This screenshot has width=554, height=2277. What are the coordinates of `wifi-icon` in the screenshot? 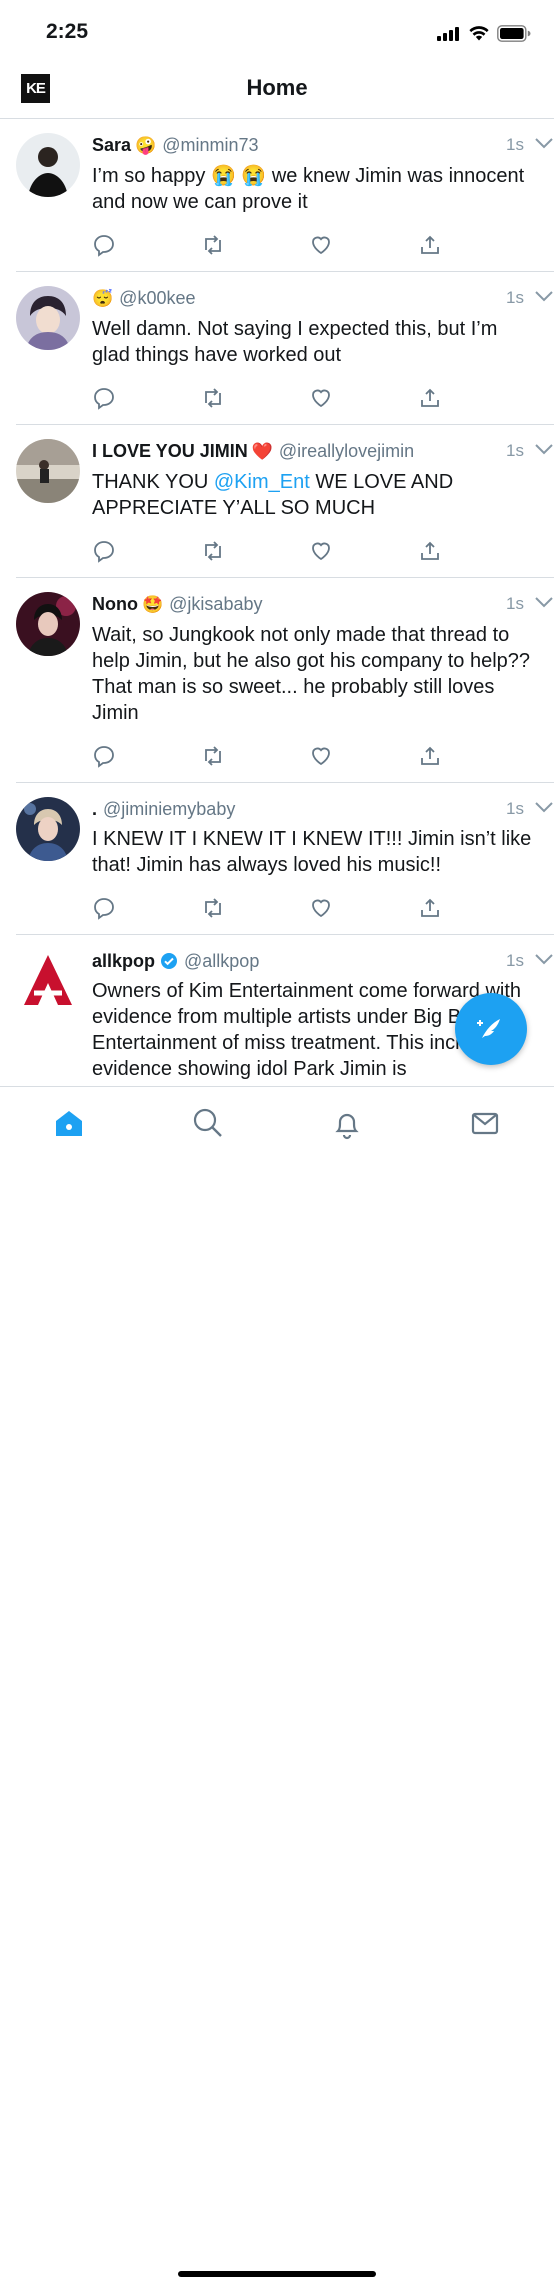 It's located at (479, 33).